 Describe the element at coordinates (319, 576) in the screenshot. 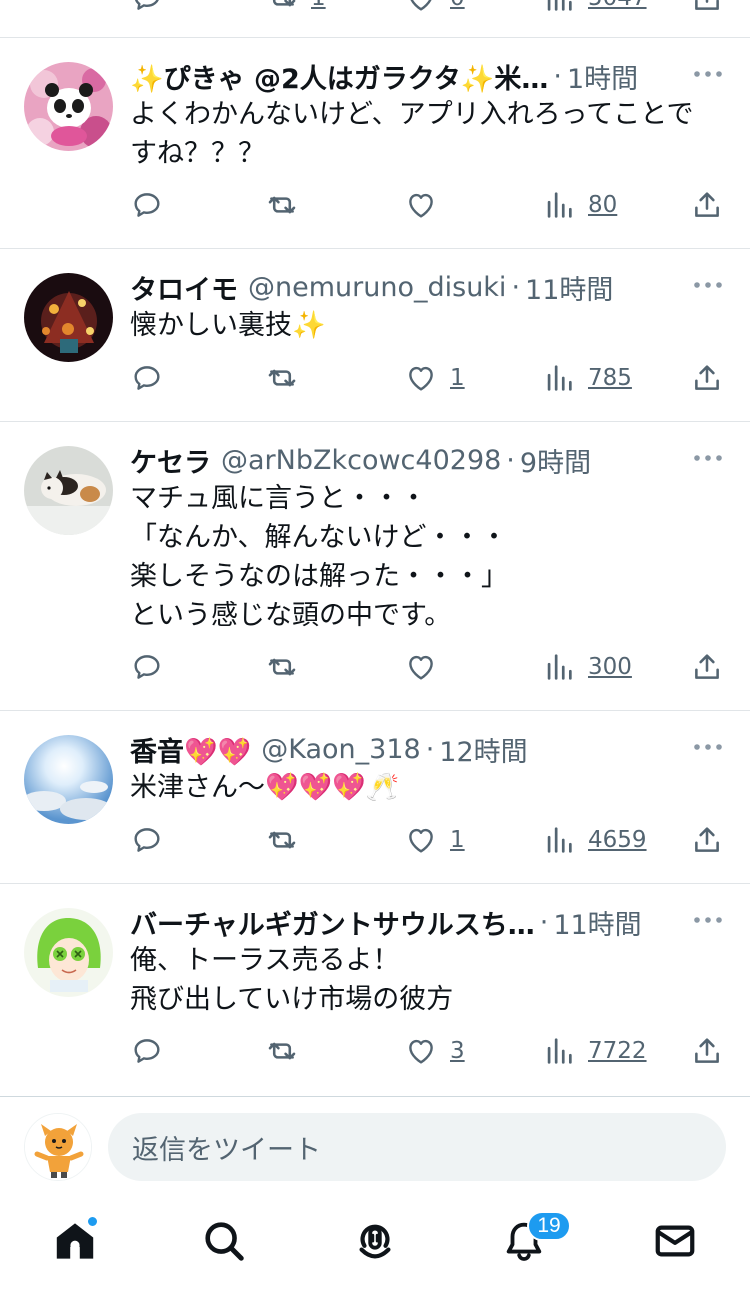

I see `tweet-text-line: 楽しそうなのは解った・・・」` at that location.